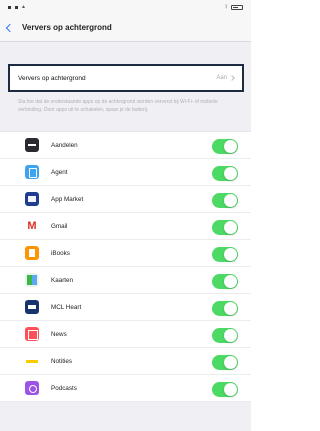  Describe the element at coordinates (32, 253) in the screenshot. I see `ibooks-icon` at that location.